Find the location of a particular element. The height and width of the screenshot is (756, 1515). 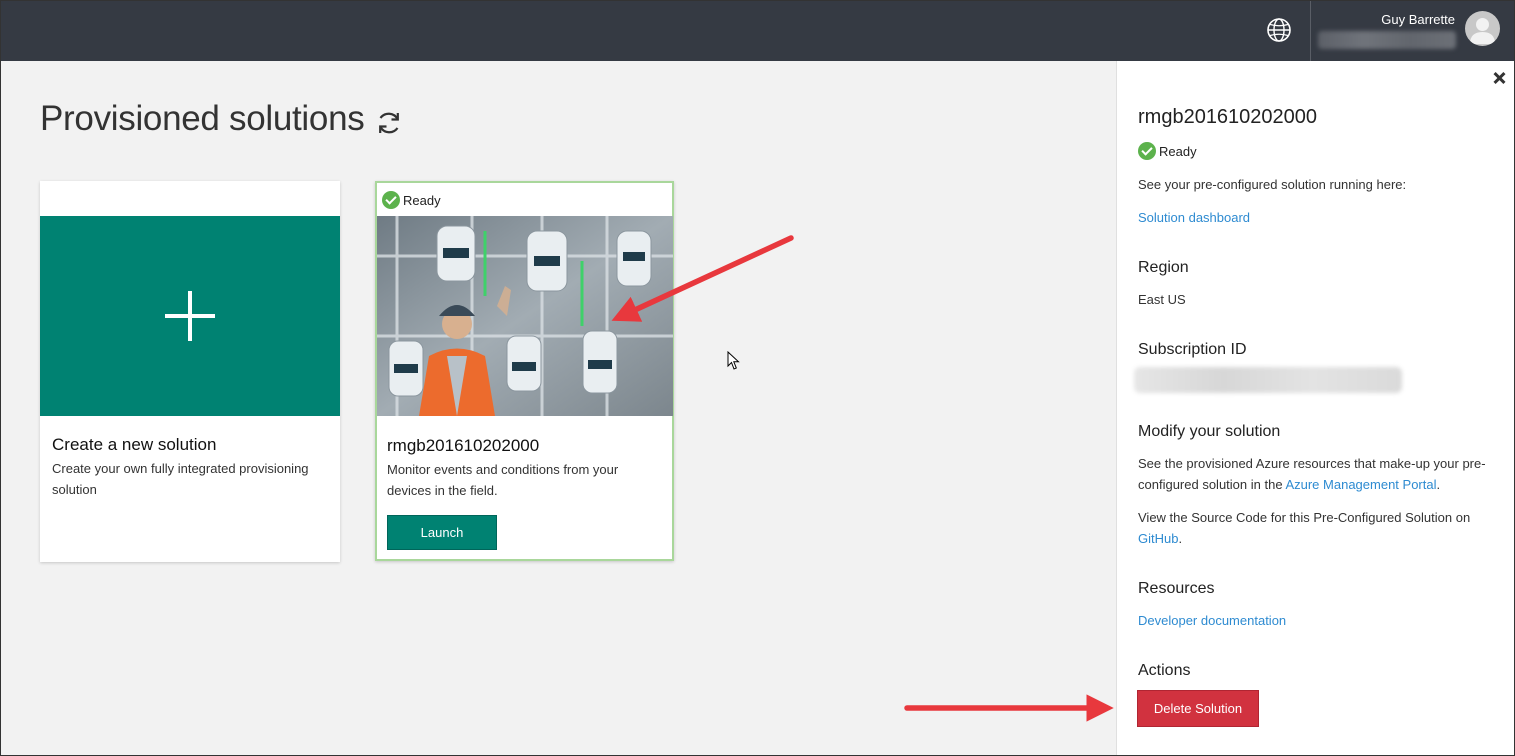

azure-portal-link: Azure Management Portal is located at coordinates (1360, 484).